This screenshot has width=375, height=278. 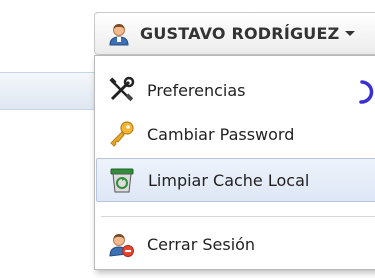 I want to click on key-icon, so click(x=121, y=134).